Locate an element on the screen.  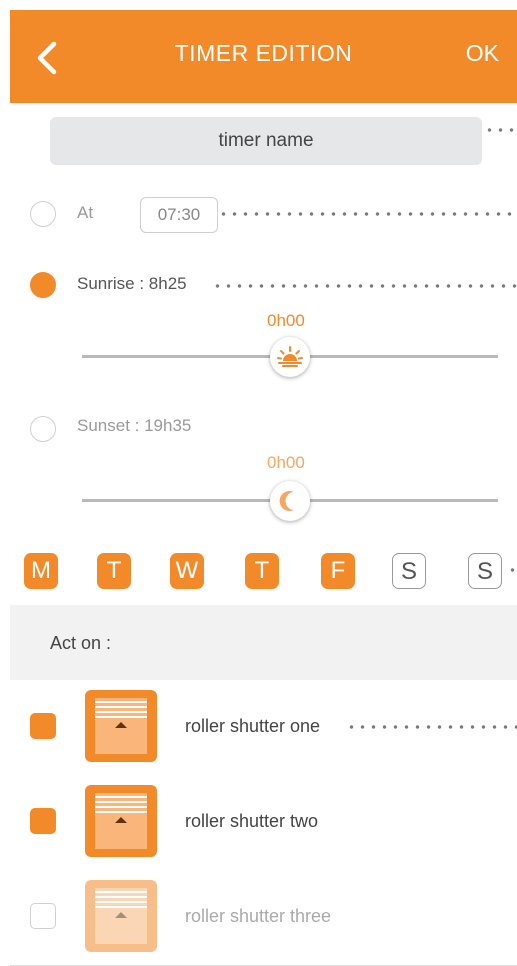
day-toggle-tuesday: T is located at coordinates (114, 571).